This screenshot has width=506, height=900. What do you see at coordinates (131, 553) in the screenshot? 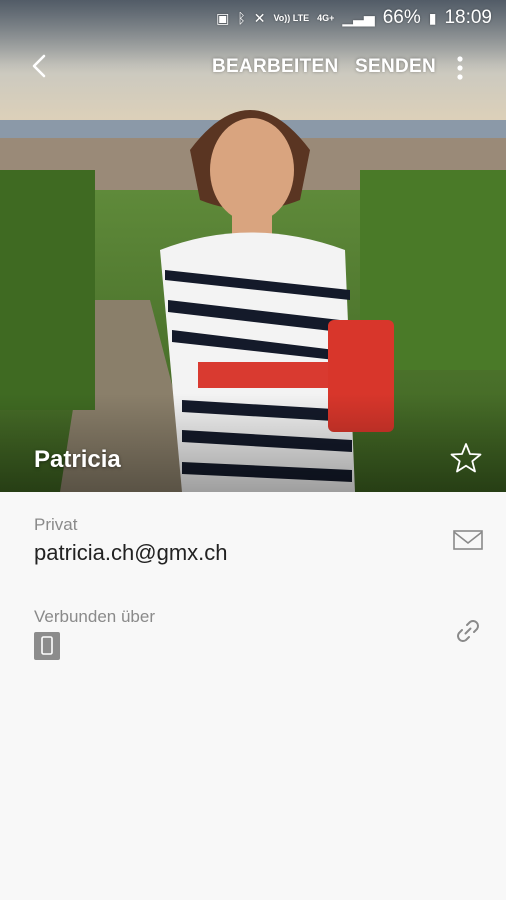
I see `email-address: patricia.ch@gmx.ch` at bounding box center [131, 553].